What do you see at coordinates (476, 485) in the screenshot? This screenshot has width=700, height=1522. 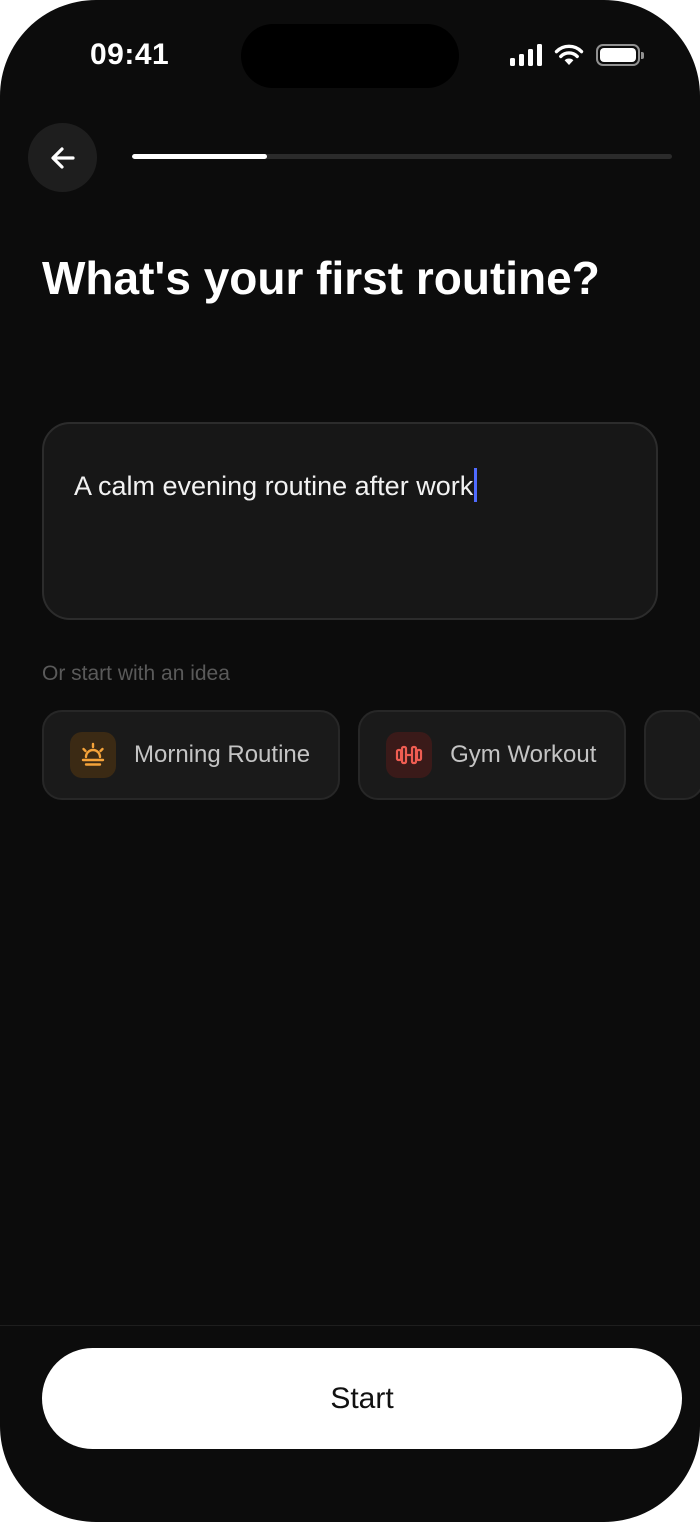 I see `text-caret` at bounding box center [476, 485].